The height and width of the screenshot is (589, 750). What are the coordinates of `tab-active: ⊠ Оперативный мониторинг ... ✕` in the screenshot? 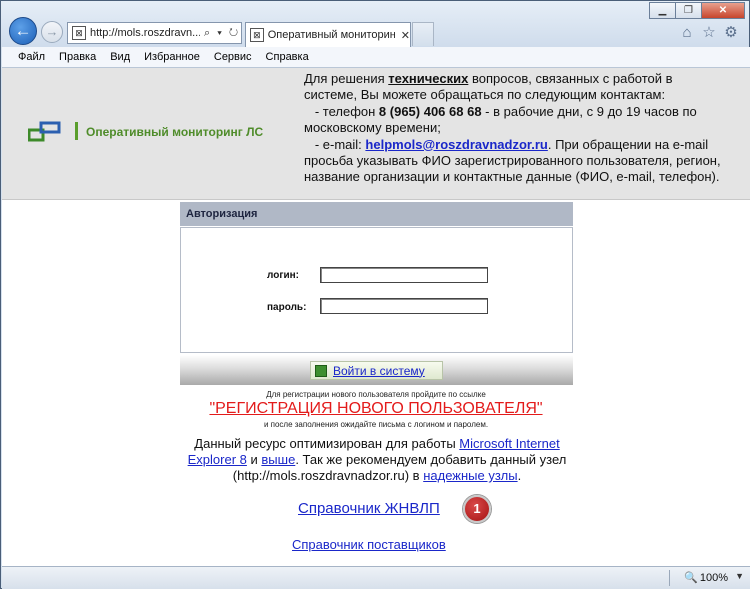 It's located at (328, 34).